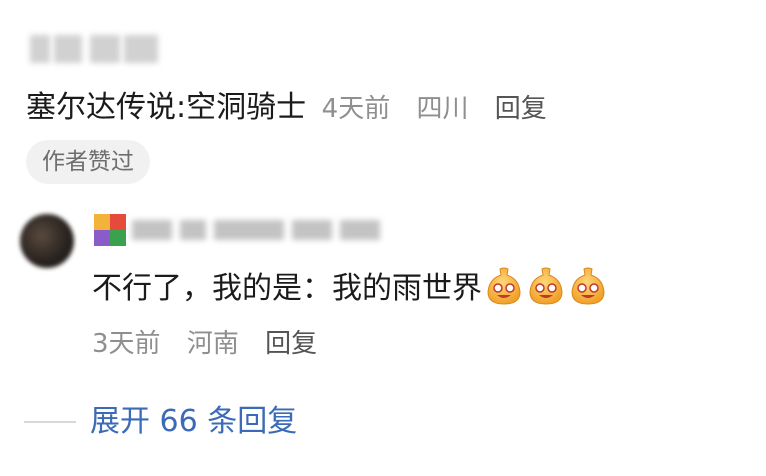  Describe the element at coordinates (50, 422) in the screenshot. I see `divider-line` at that location.